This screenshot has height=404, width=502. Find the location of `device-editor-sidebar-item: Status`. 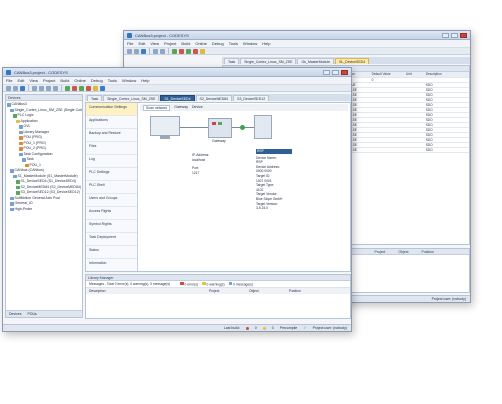

device-editor-sidebar-item: Status is located at coordinates (111, 252).